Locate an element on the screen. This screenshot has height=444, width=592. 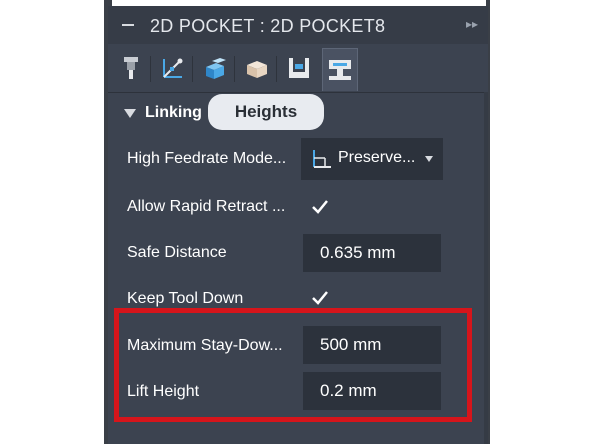
tab-linking-area is located at coordinates (299, 68).